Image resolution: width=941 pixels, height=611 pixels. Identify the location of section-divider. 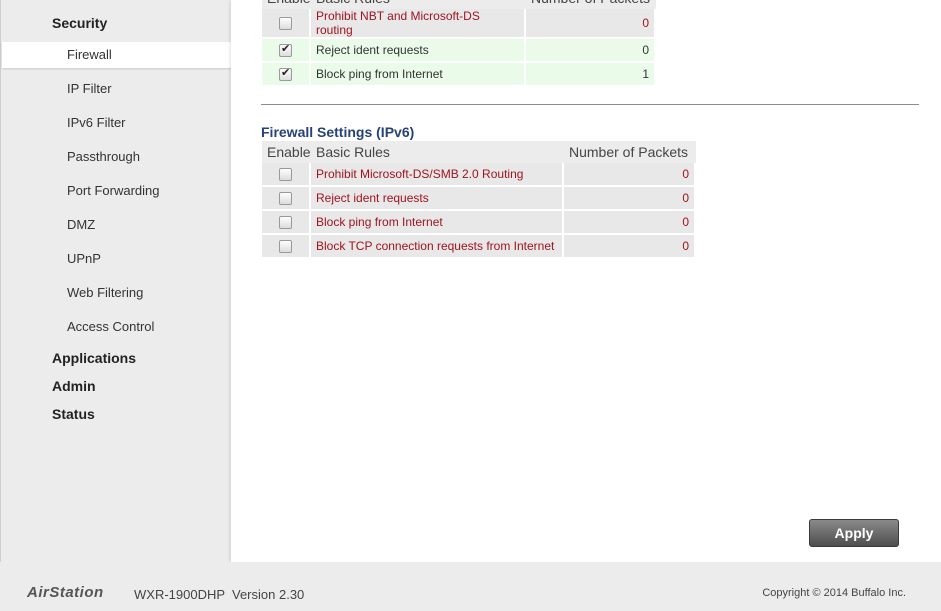
(590, 104).